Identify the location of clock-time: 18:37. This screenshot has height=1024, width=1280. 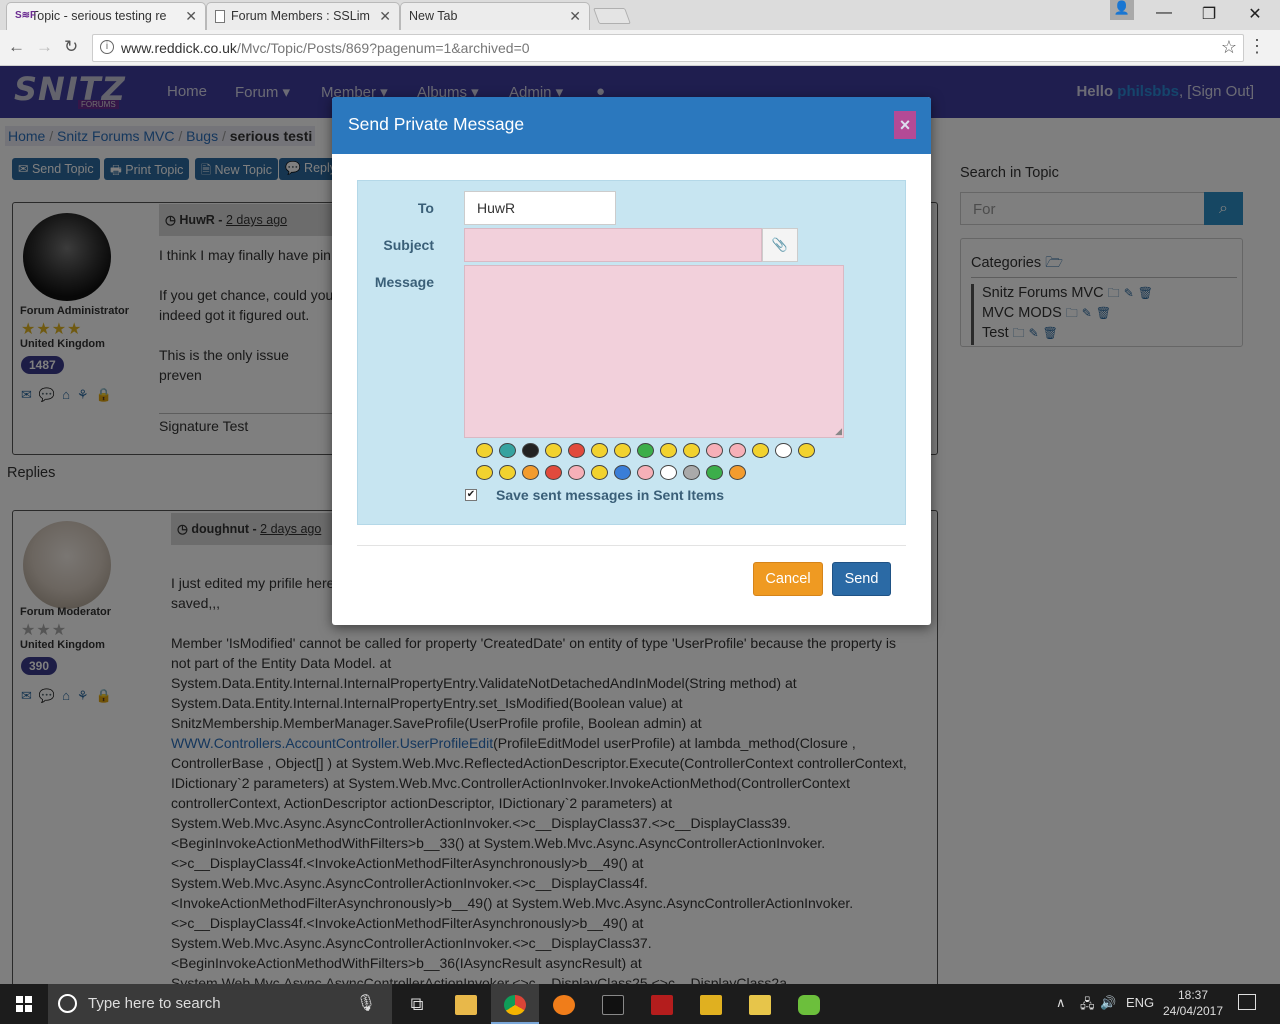
(1193, 995).